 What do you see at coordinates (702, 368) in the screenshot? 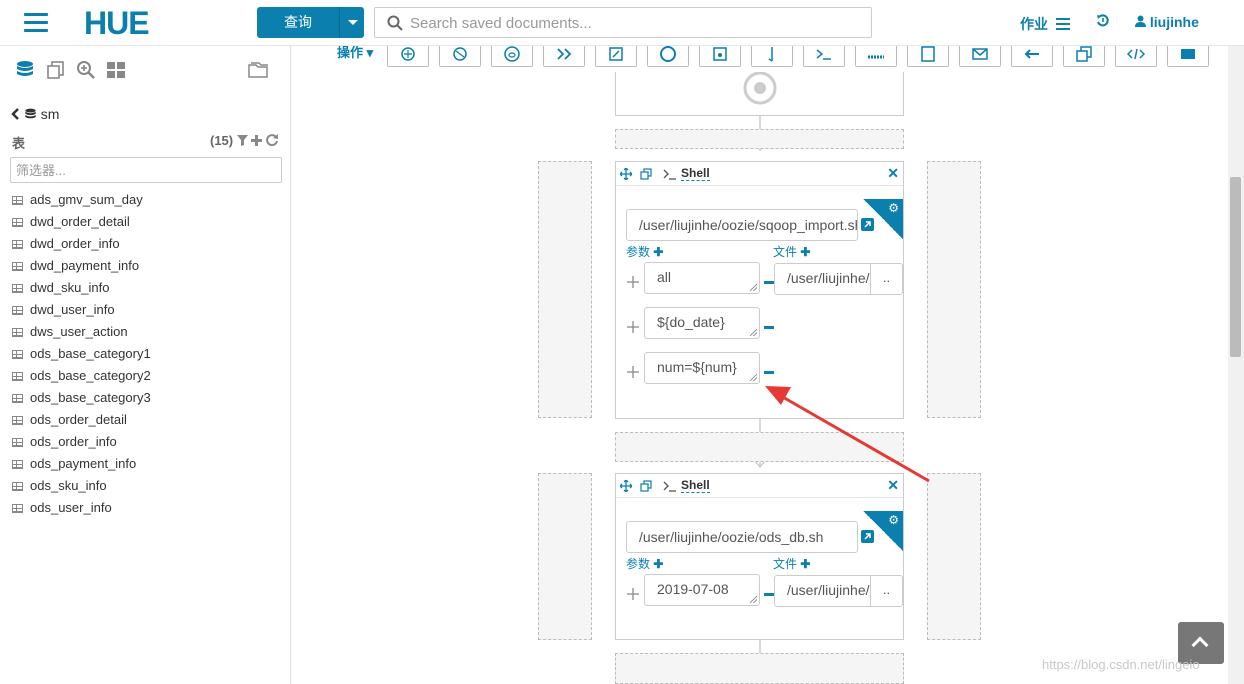
I see `param-input: num=${num}` at bounding box center [702, 368].